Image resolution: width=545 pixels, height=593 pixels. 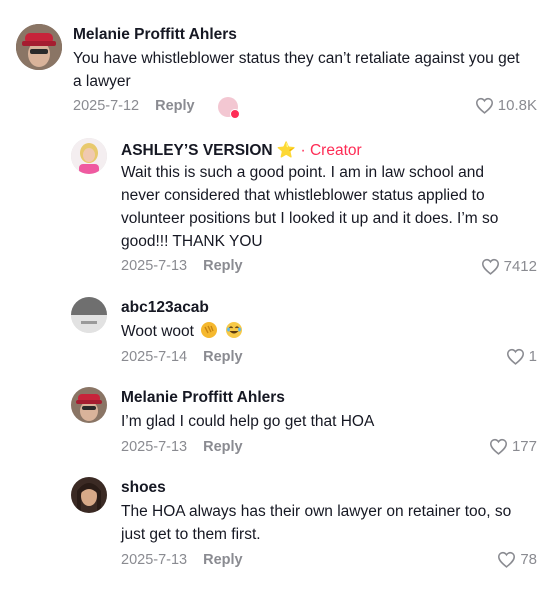 What do you see at coordinates (524, 446) in the screenshot?
I see `like-count: 177` at bounding box center [524, 446].